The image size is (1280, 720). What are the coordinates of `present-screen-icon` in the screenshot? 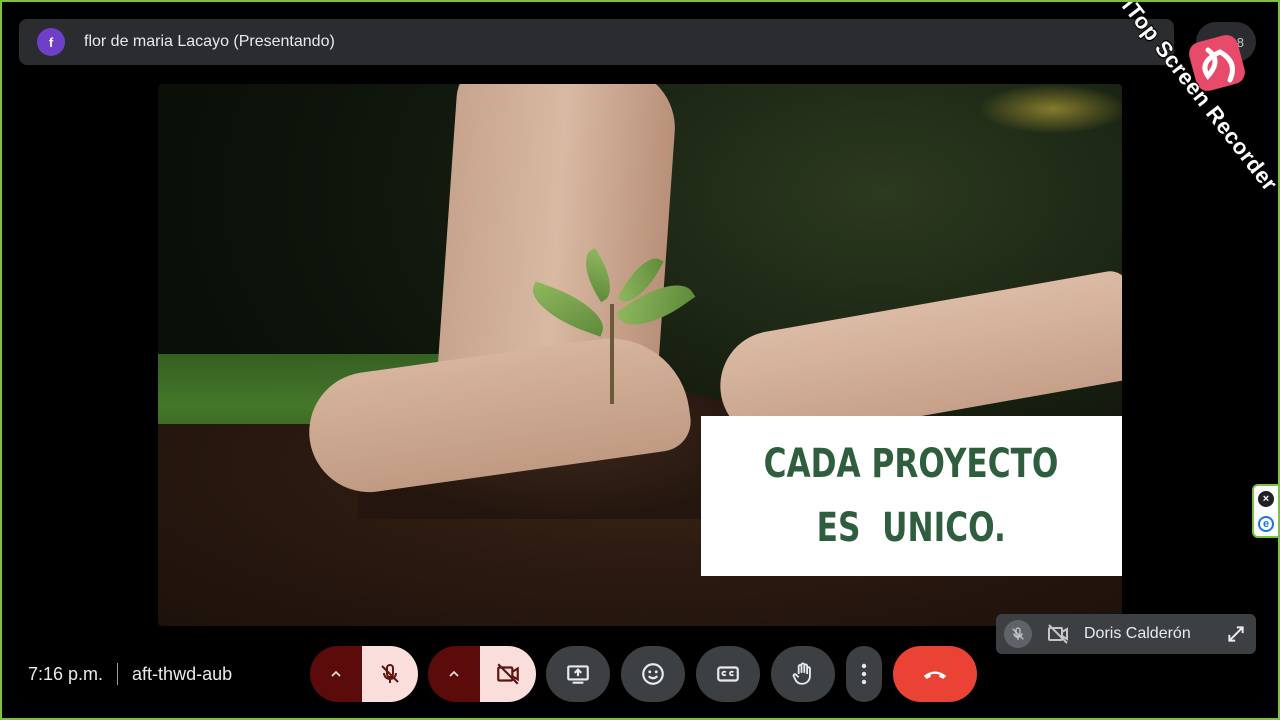 It's located at (578, 674).